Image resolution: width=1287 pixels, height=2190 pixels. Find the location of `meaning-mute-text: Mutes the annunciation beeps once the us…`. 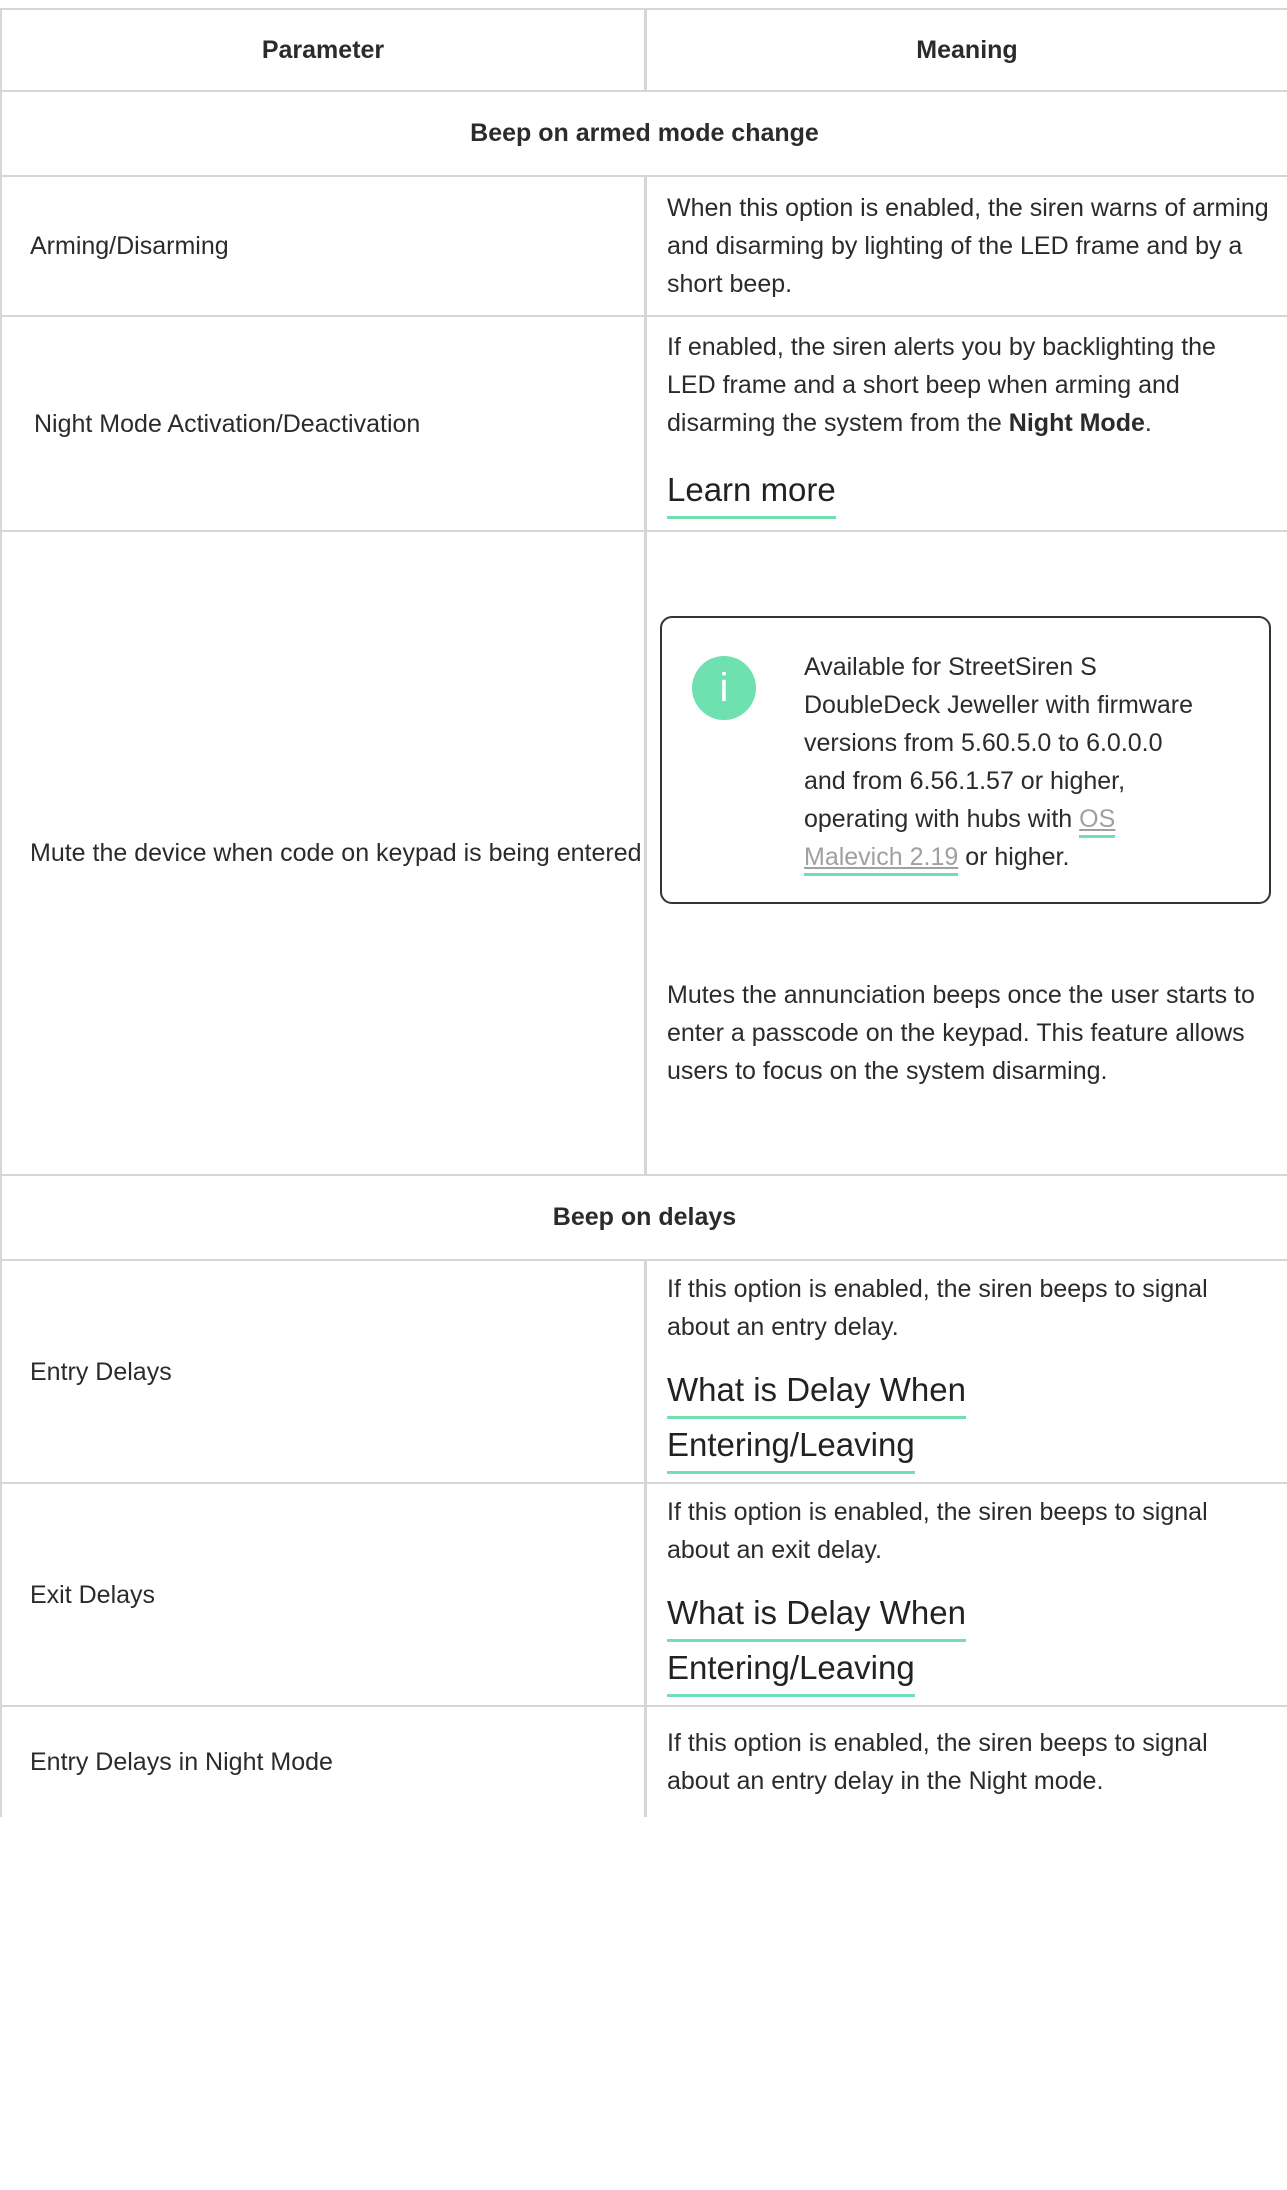

meaning-mute-text: Mutes the annunciation beeps once the us… is located at coordinates (961, 1033).